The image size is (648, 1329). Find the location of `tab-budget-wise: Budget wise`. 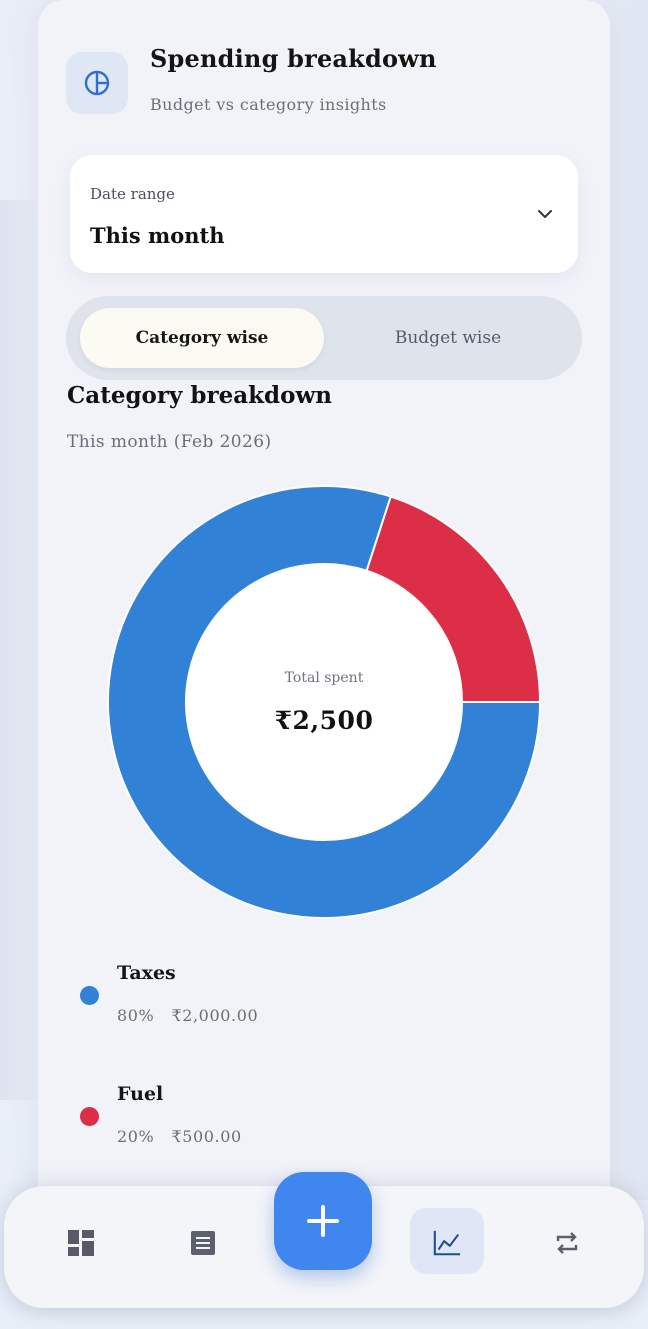

tab-budget-wise: Budget wise is located at coordinates (448, 338).